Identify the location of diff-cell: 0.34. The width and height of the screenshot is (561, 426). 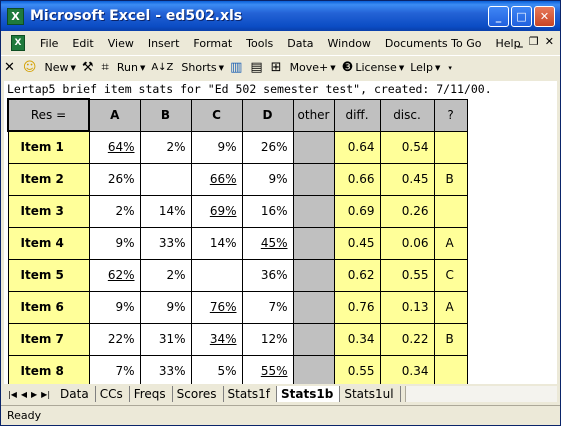
(357, 339).